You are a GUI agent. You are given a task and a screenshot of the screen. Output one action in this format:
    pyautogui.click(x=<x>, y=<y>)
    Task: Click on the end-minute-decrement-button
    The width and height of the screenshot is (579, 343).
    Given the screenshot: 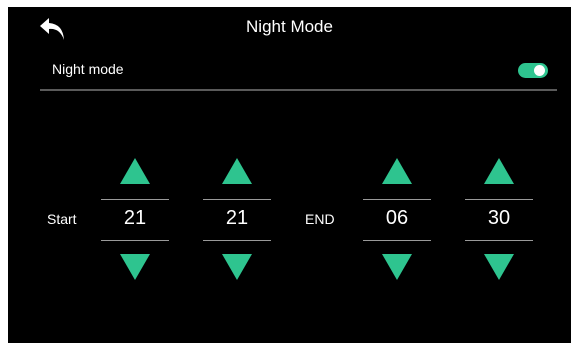 What is the action you would take?
    pyautogui.click(x=499, y=267)
    